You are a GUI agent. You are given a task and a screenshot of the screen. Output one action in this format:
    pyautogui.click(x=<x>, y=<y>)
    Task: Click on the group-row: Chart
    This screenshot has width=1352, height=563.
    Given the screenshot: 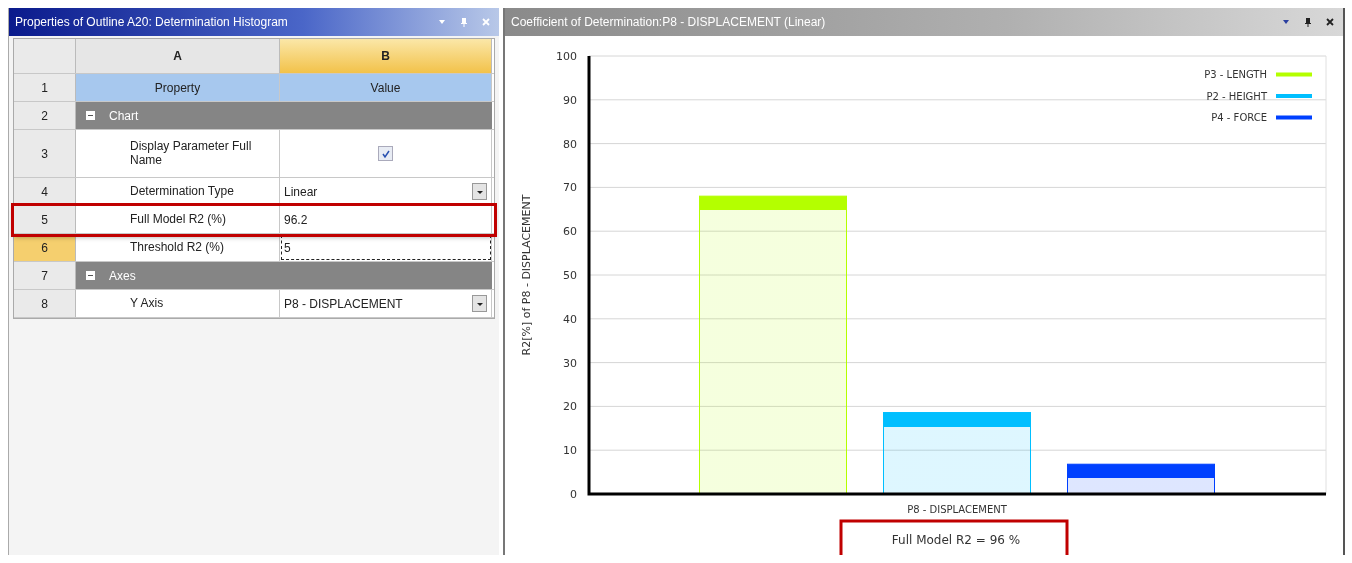 What is the action you would take?
    pyautogui.click(x=284, y=115)
    